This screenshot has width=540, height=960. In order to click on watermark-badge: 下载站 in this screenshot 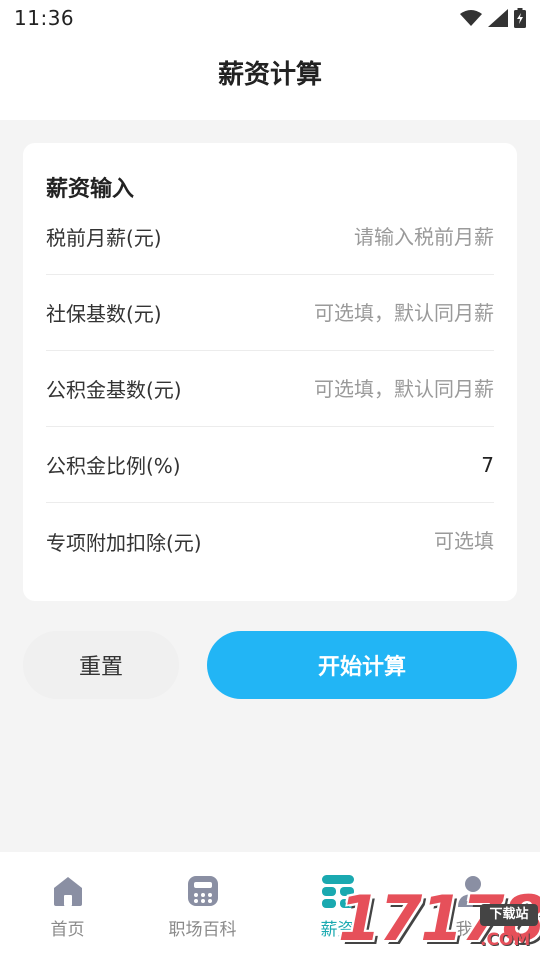, I will do `click(509, 915)`.